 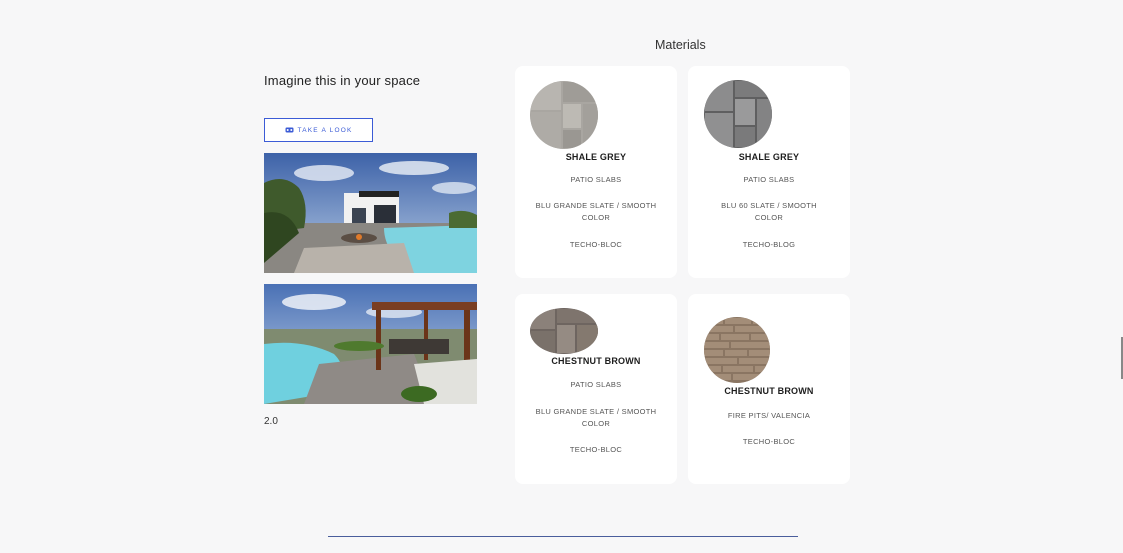 I want to click on version-label: 2.0, so click(x=271, y=421).